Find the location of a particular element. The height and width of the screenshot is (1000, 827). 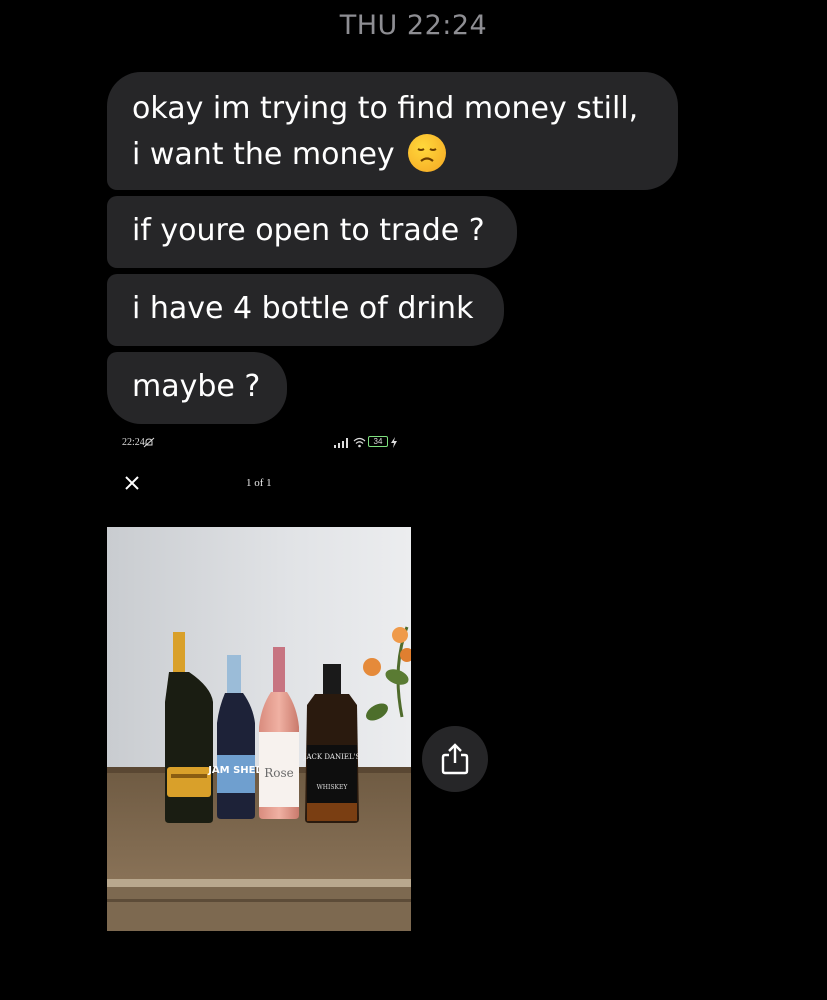

battery-icon: 34 is located at coordinates (378, 441).